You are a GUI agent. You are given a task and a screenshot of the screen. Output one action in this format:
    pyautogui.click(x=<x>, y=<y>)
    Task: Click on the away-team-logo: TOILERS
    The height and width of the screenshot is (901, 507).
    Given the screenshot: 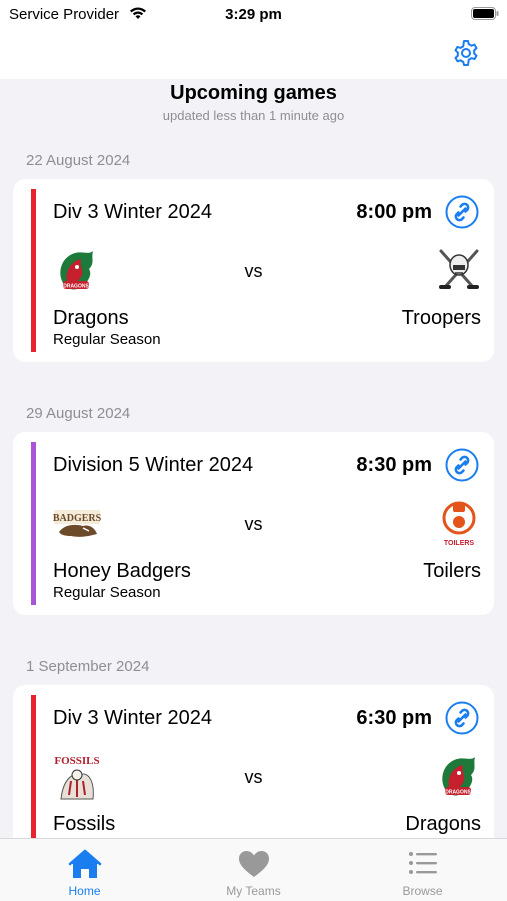 What is the action you would take?
    pyautogui.click(x=459, y=524)
    